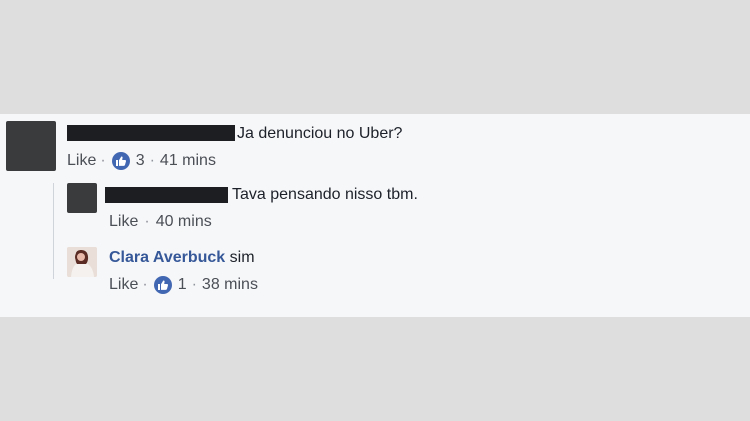 This screenshot has height=421, width=750. I want to click on timestamp: 40 mins, so click(184, 222).